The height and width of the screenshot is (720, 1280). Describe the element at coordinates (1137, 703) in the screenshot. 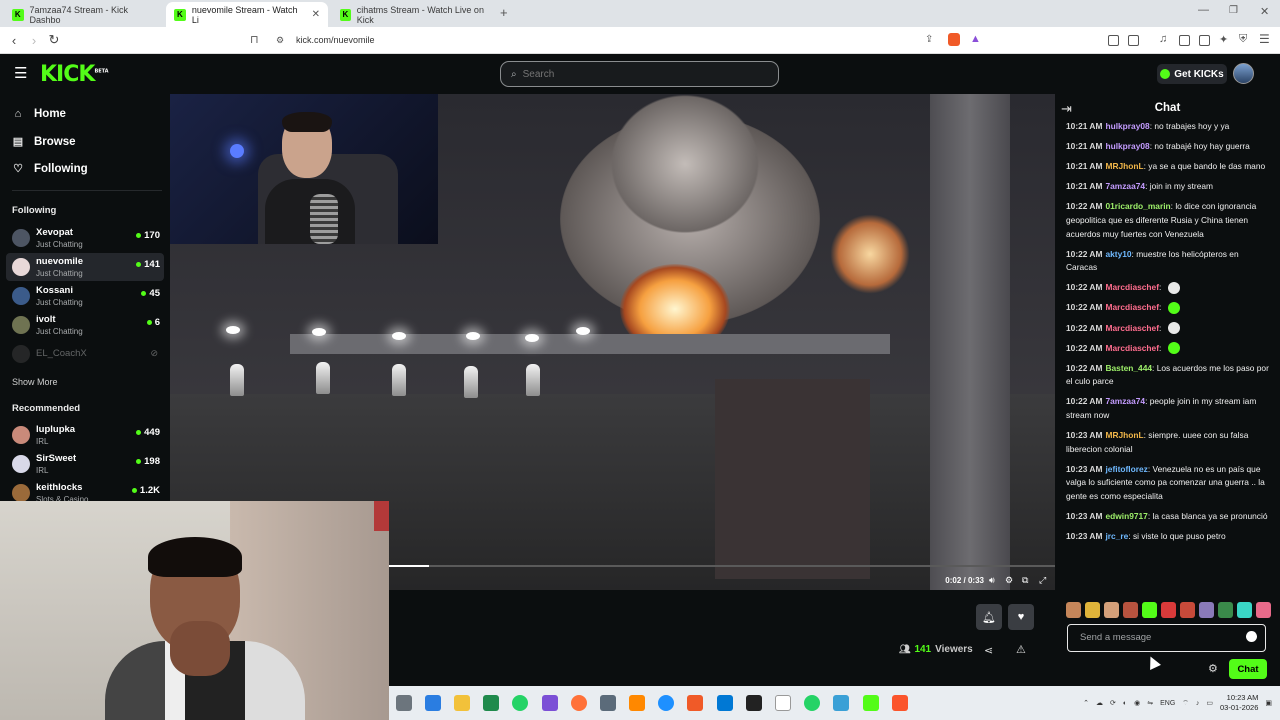

I see `mic-icon: ◉` at that location.